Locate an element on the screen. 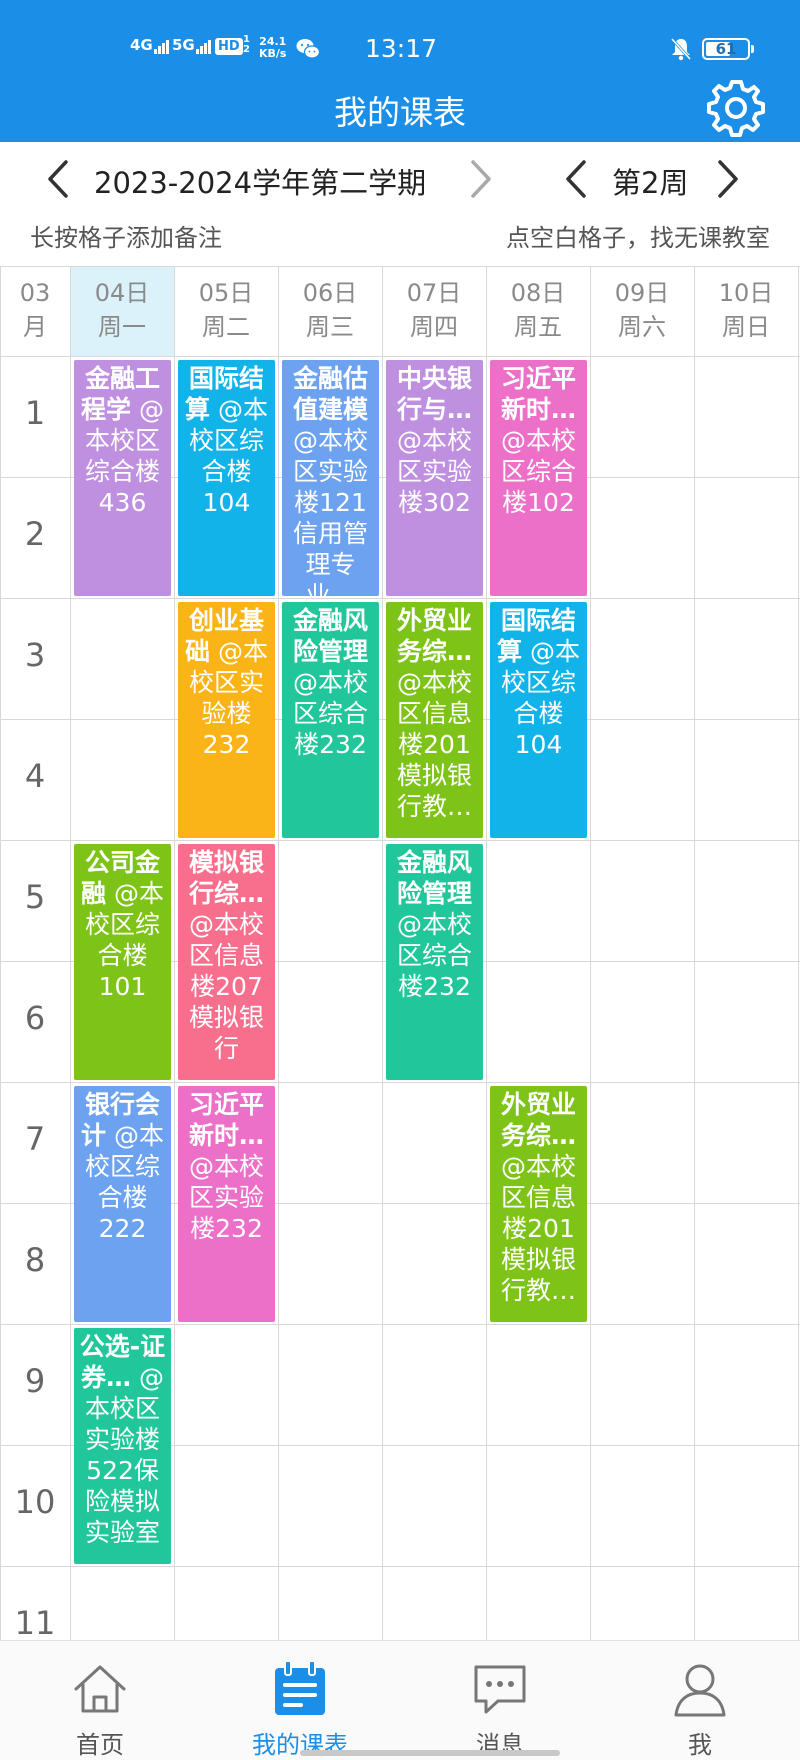 This screenshot has height=1760, width=800. bottom-nav: 首页 我的课表 消息 我 is located at coordinates (400, 1700).